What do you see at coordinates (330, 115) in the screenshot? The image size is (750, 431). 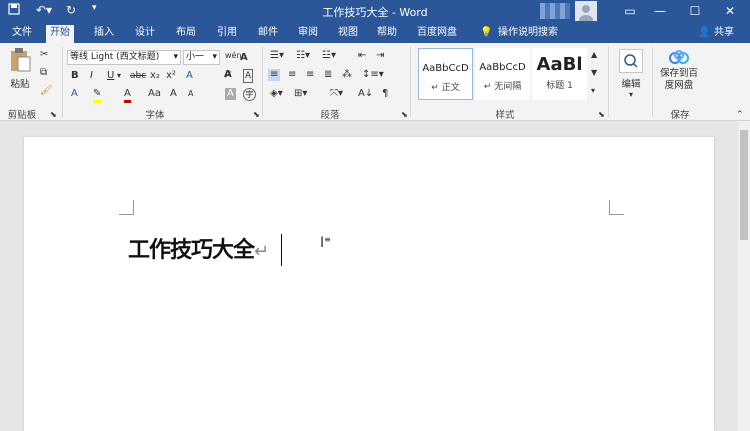 I see `paragraph-group-label: 段落` at bounding box center [330, 115].